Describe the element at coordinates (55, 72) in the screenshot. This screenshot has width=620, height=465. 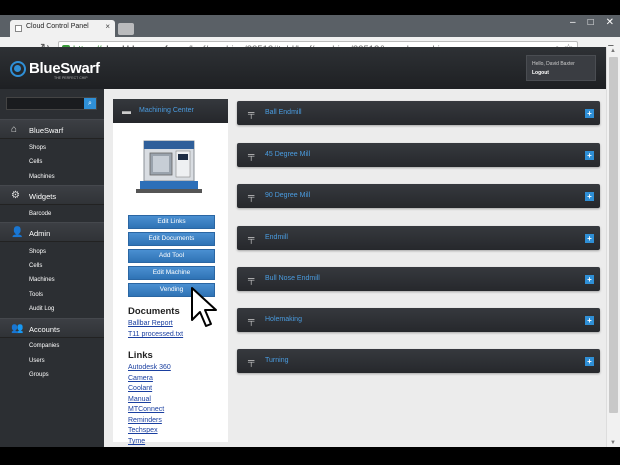
I see `blueswarf-logo: BlueSwarf THE PERFECT CHIP` at that location.